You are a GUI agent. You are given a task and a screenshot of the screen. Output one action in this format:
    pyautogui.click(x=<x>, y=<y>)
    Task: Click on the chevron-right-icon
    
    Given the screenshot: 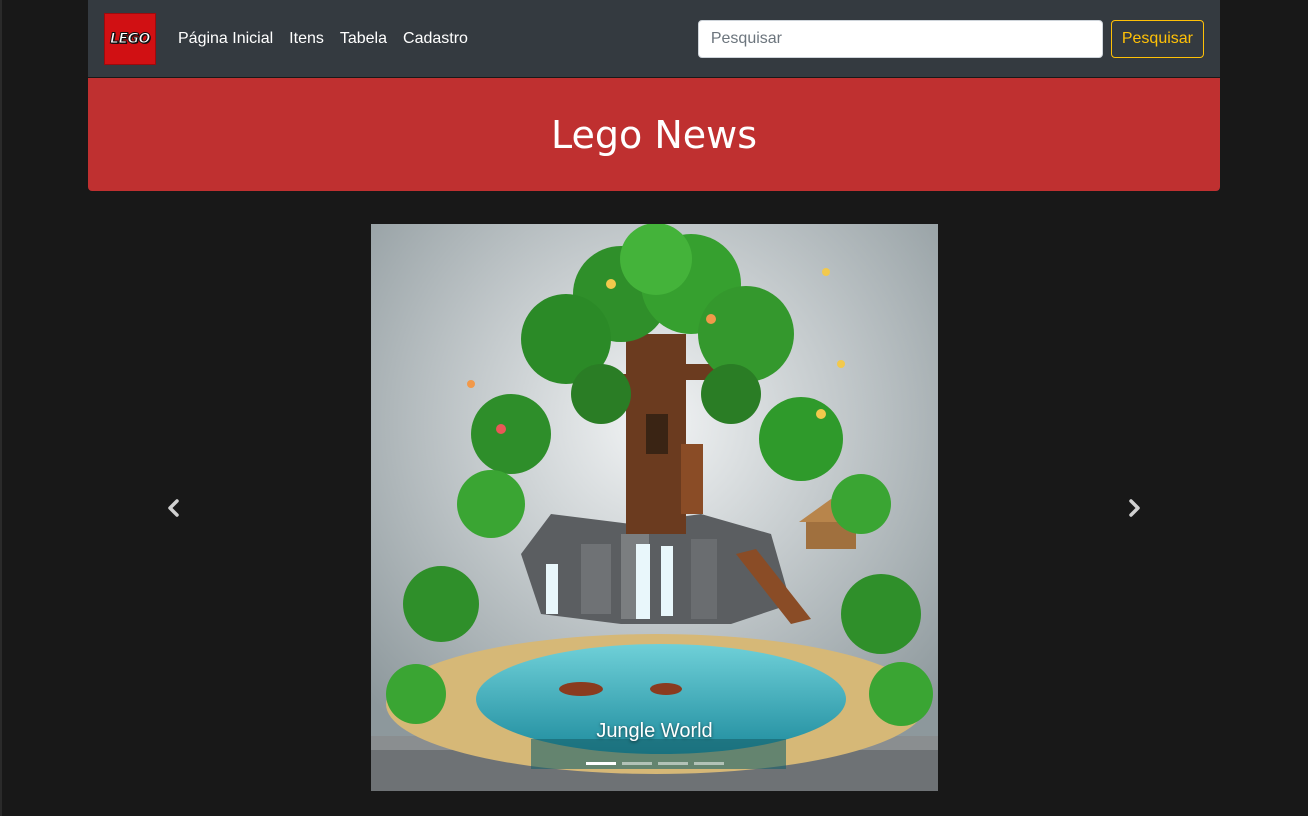 What is the action you would take?
    pyautogui.click(x=1134, y=507)
    